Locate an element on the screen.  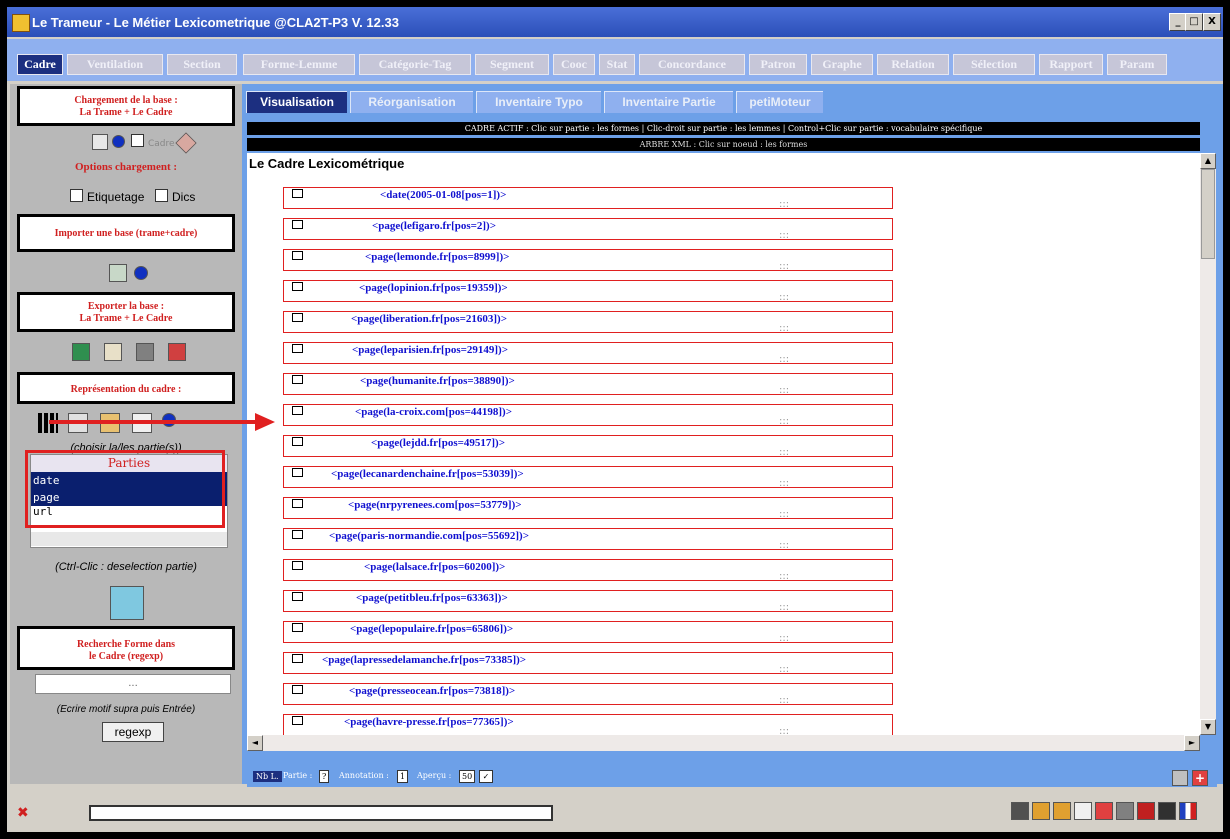
node-label: <page(lopinion.fr[pos=19359])> is located at coordinates (433, 288).